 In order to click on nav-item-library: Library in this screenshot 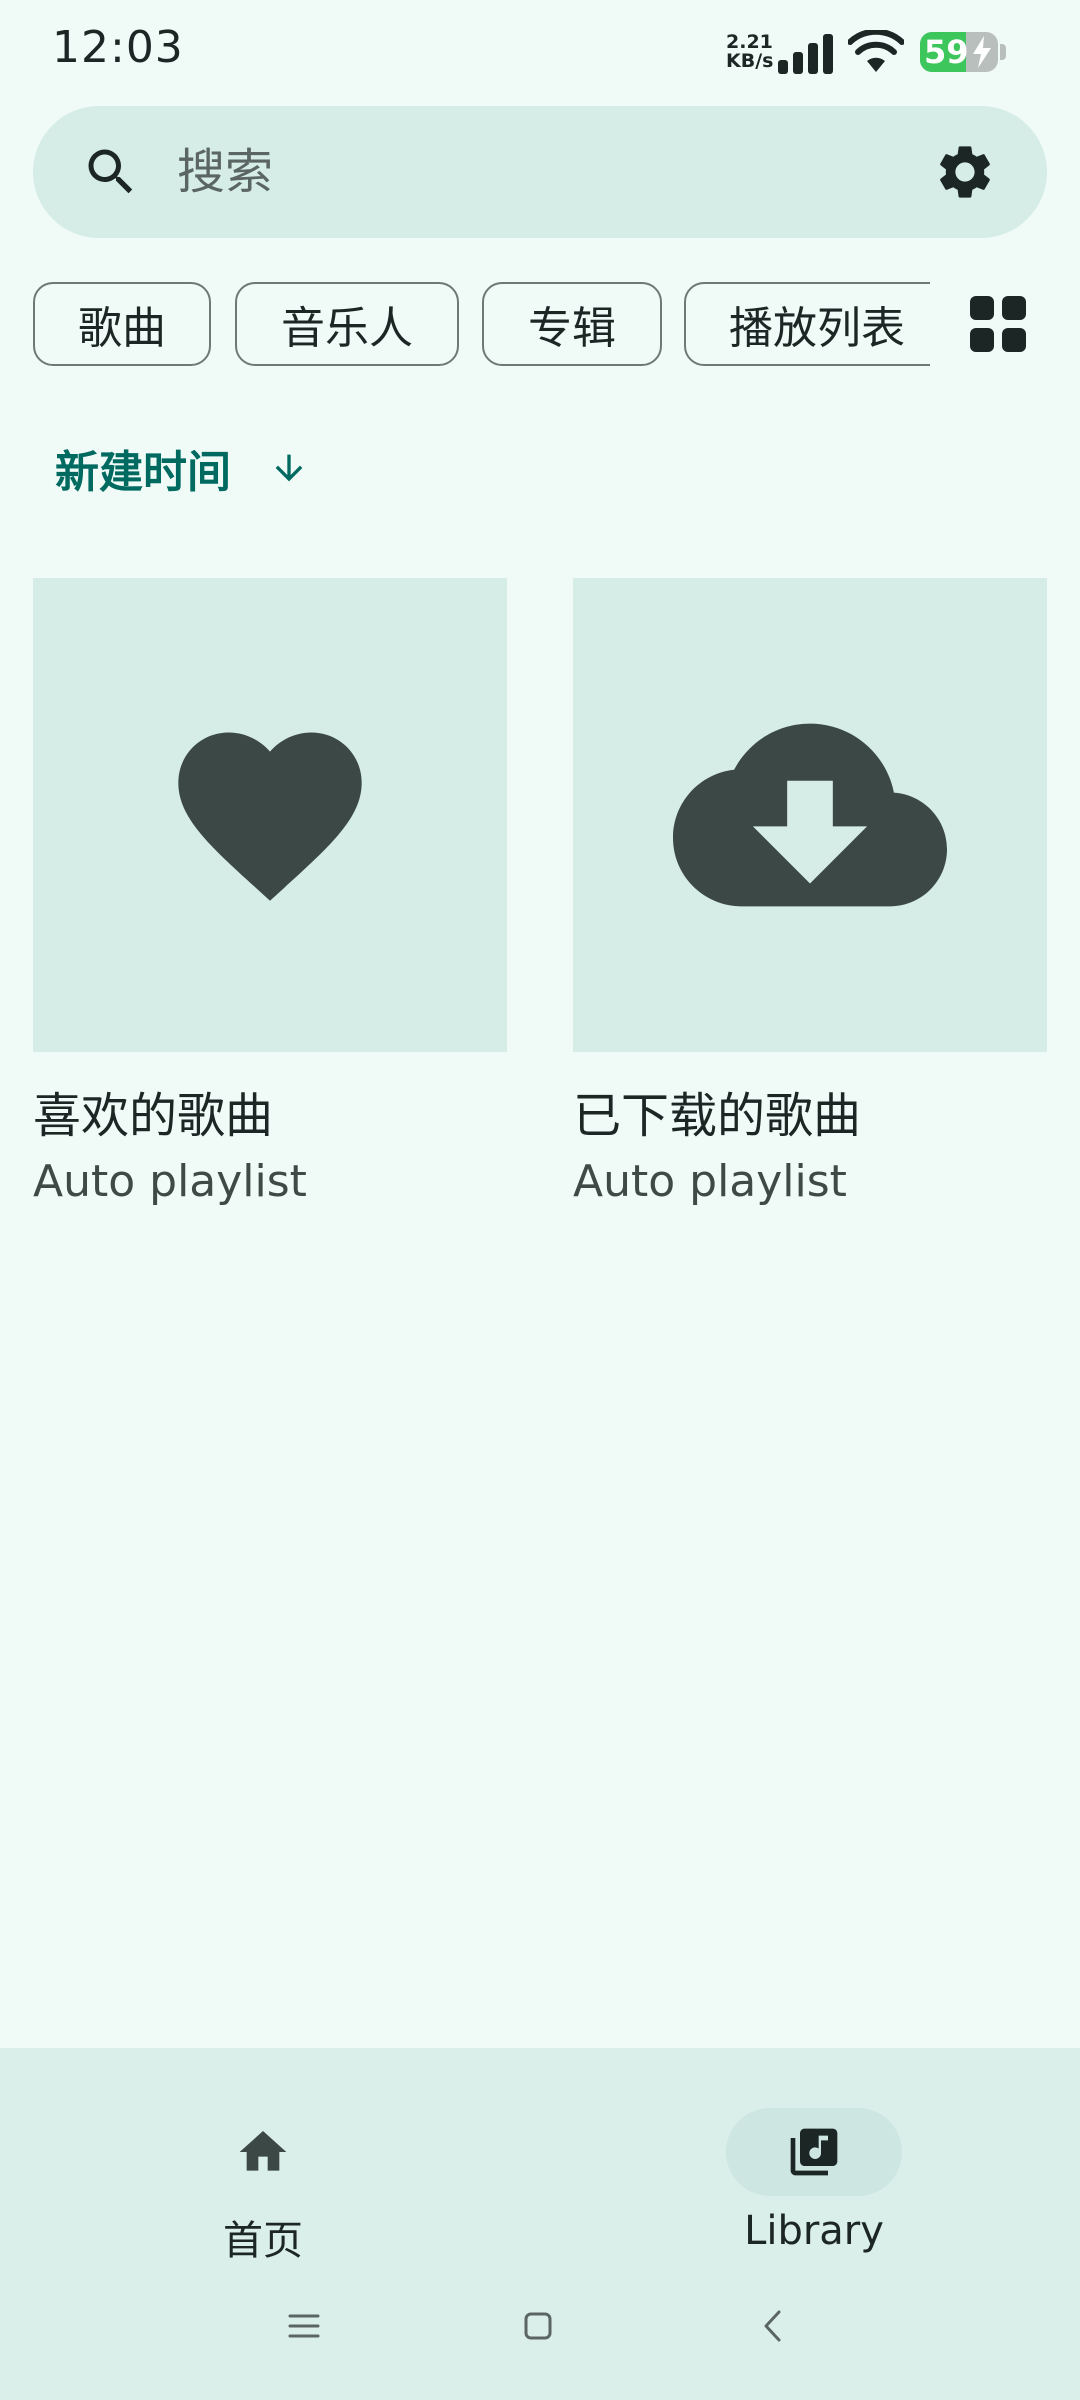, I will do `click(814, 2166)`.